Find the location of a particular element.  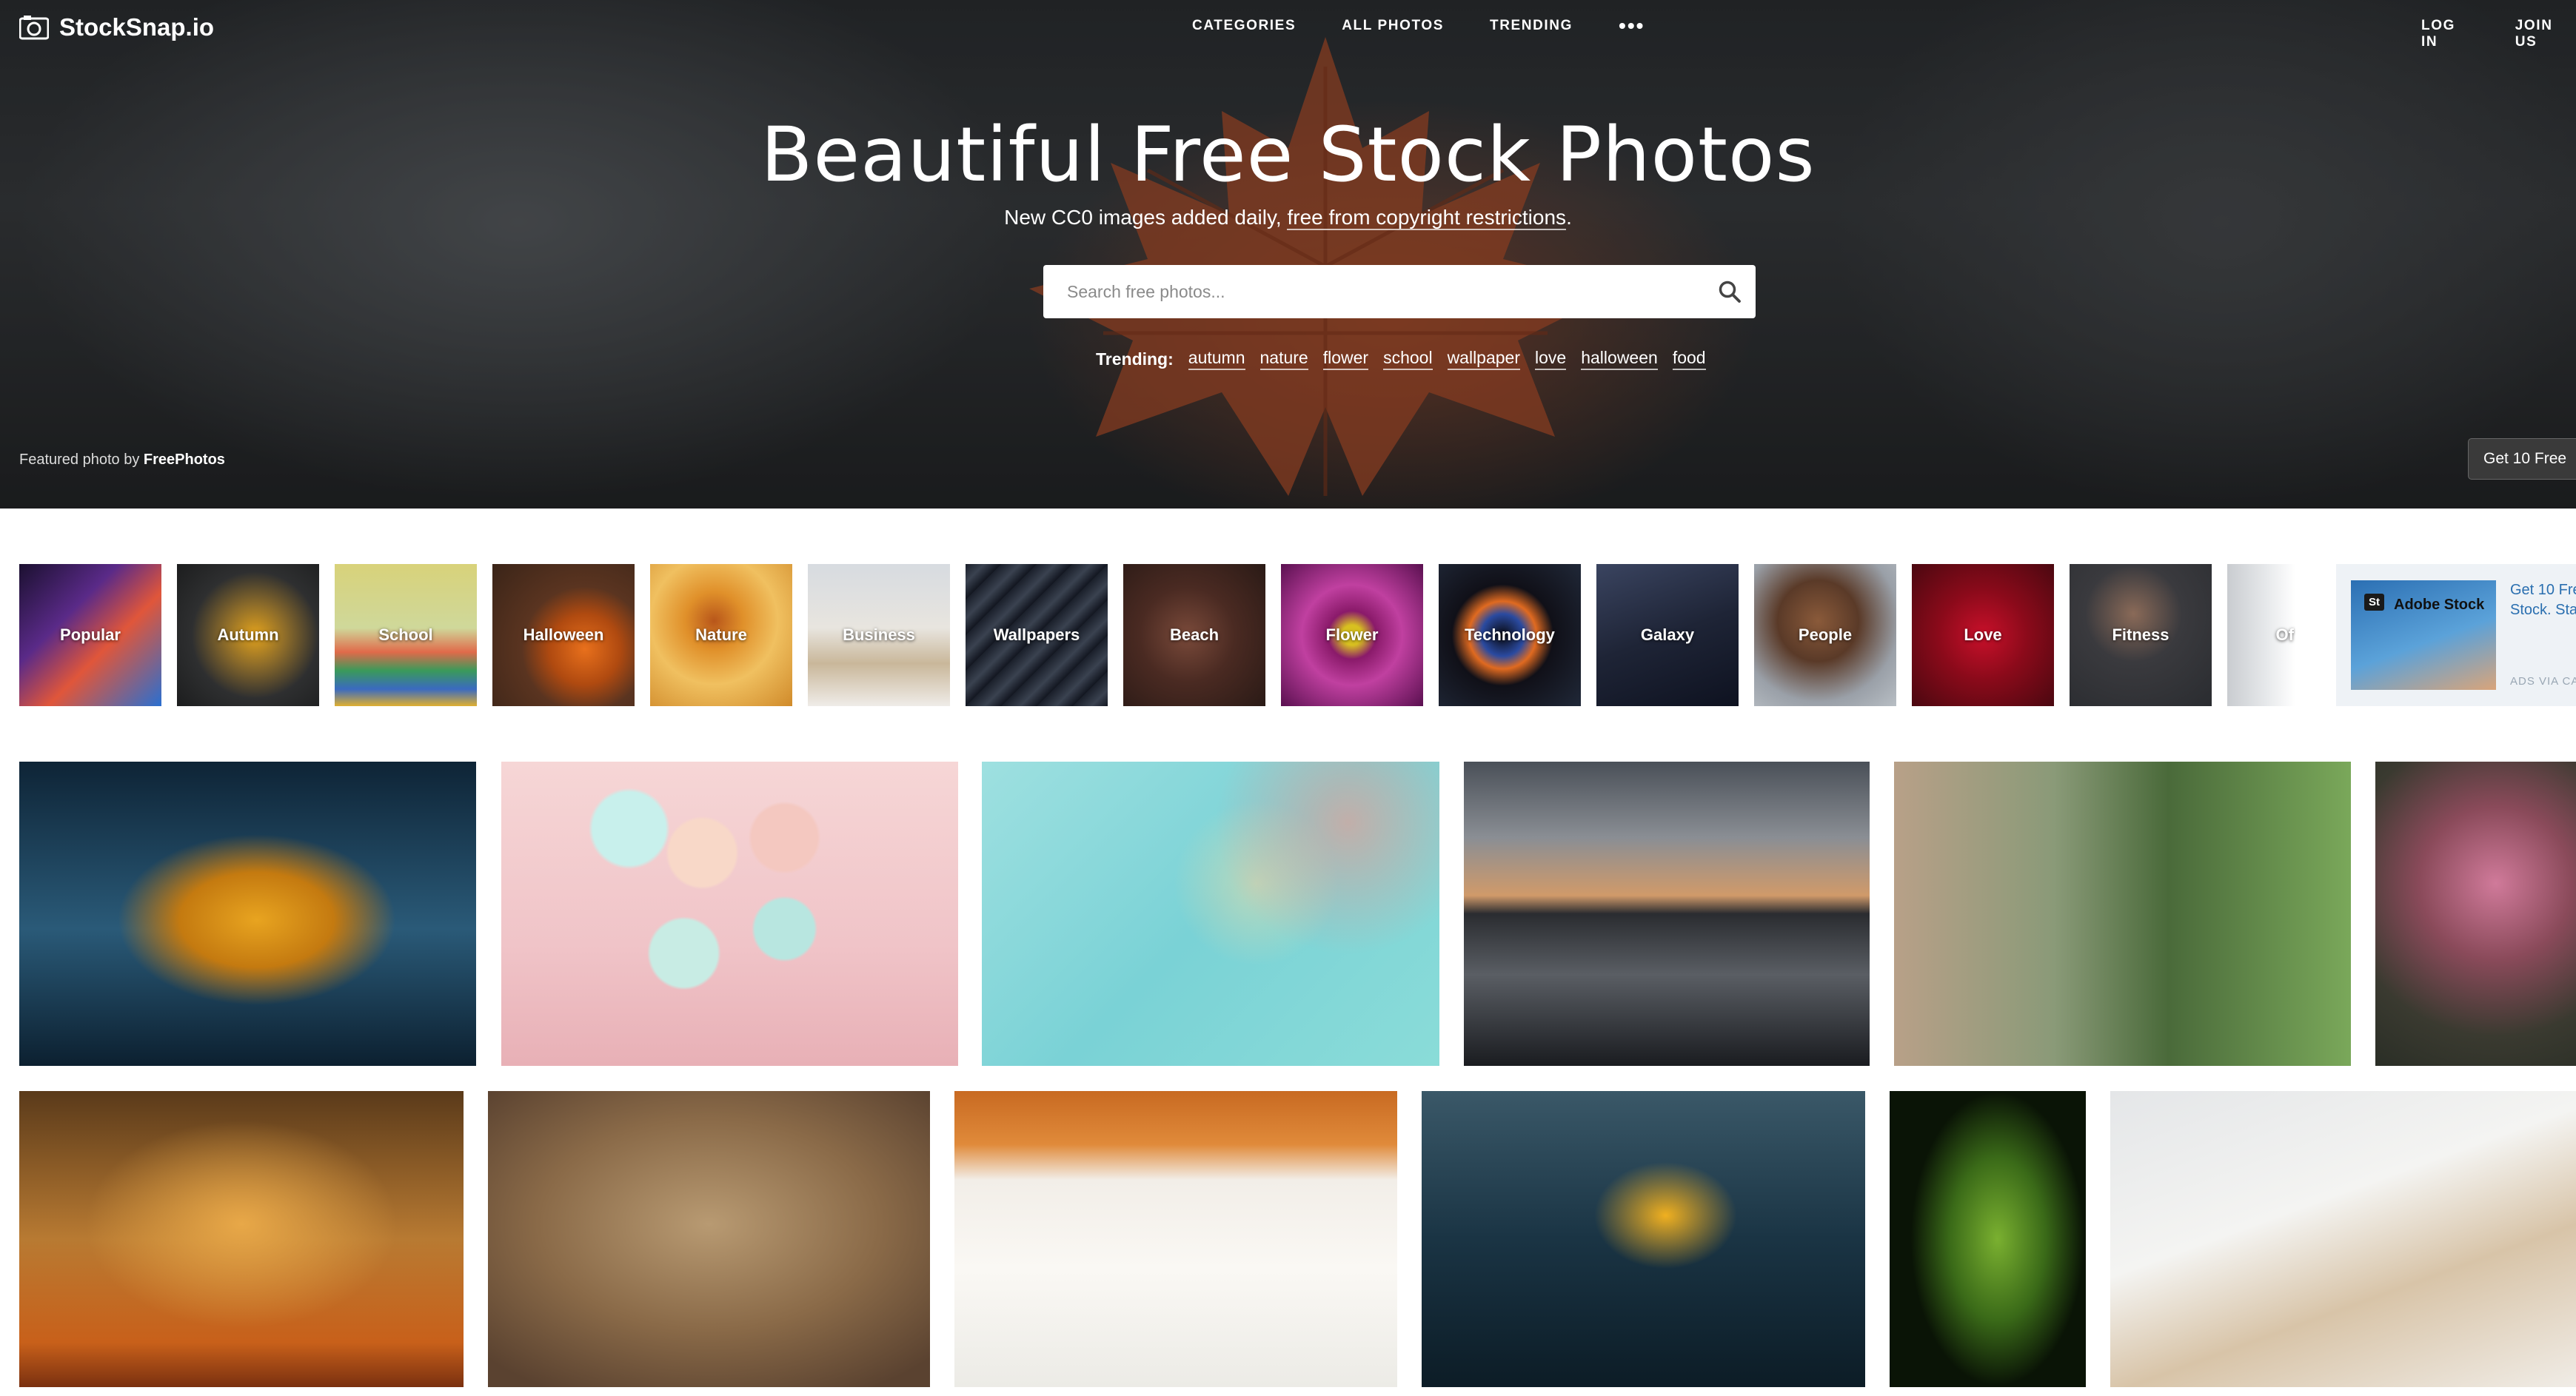

category-label: Nature is located at coordinates (721, 634).